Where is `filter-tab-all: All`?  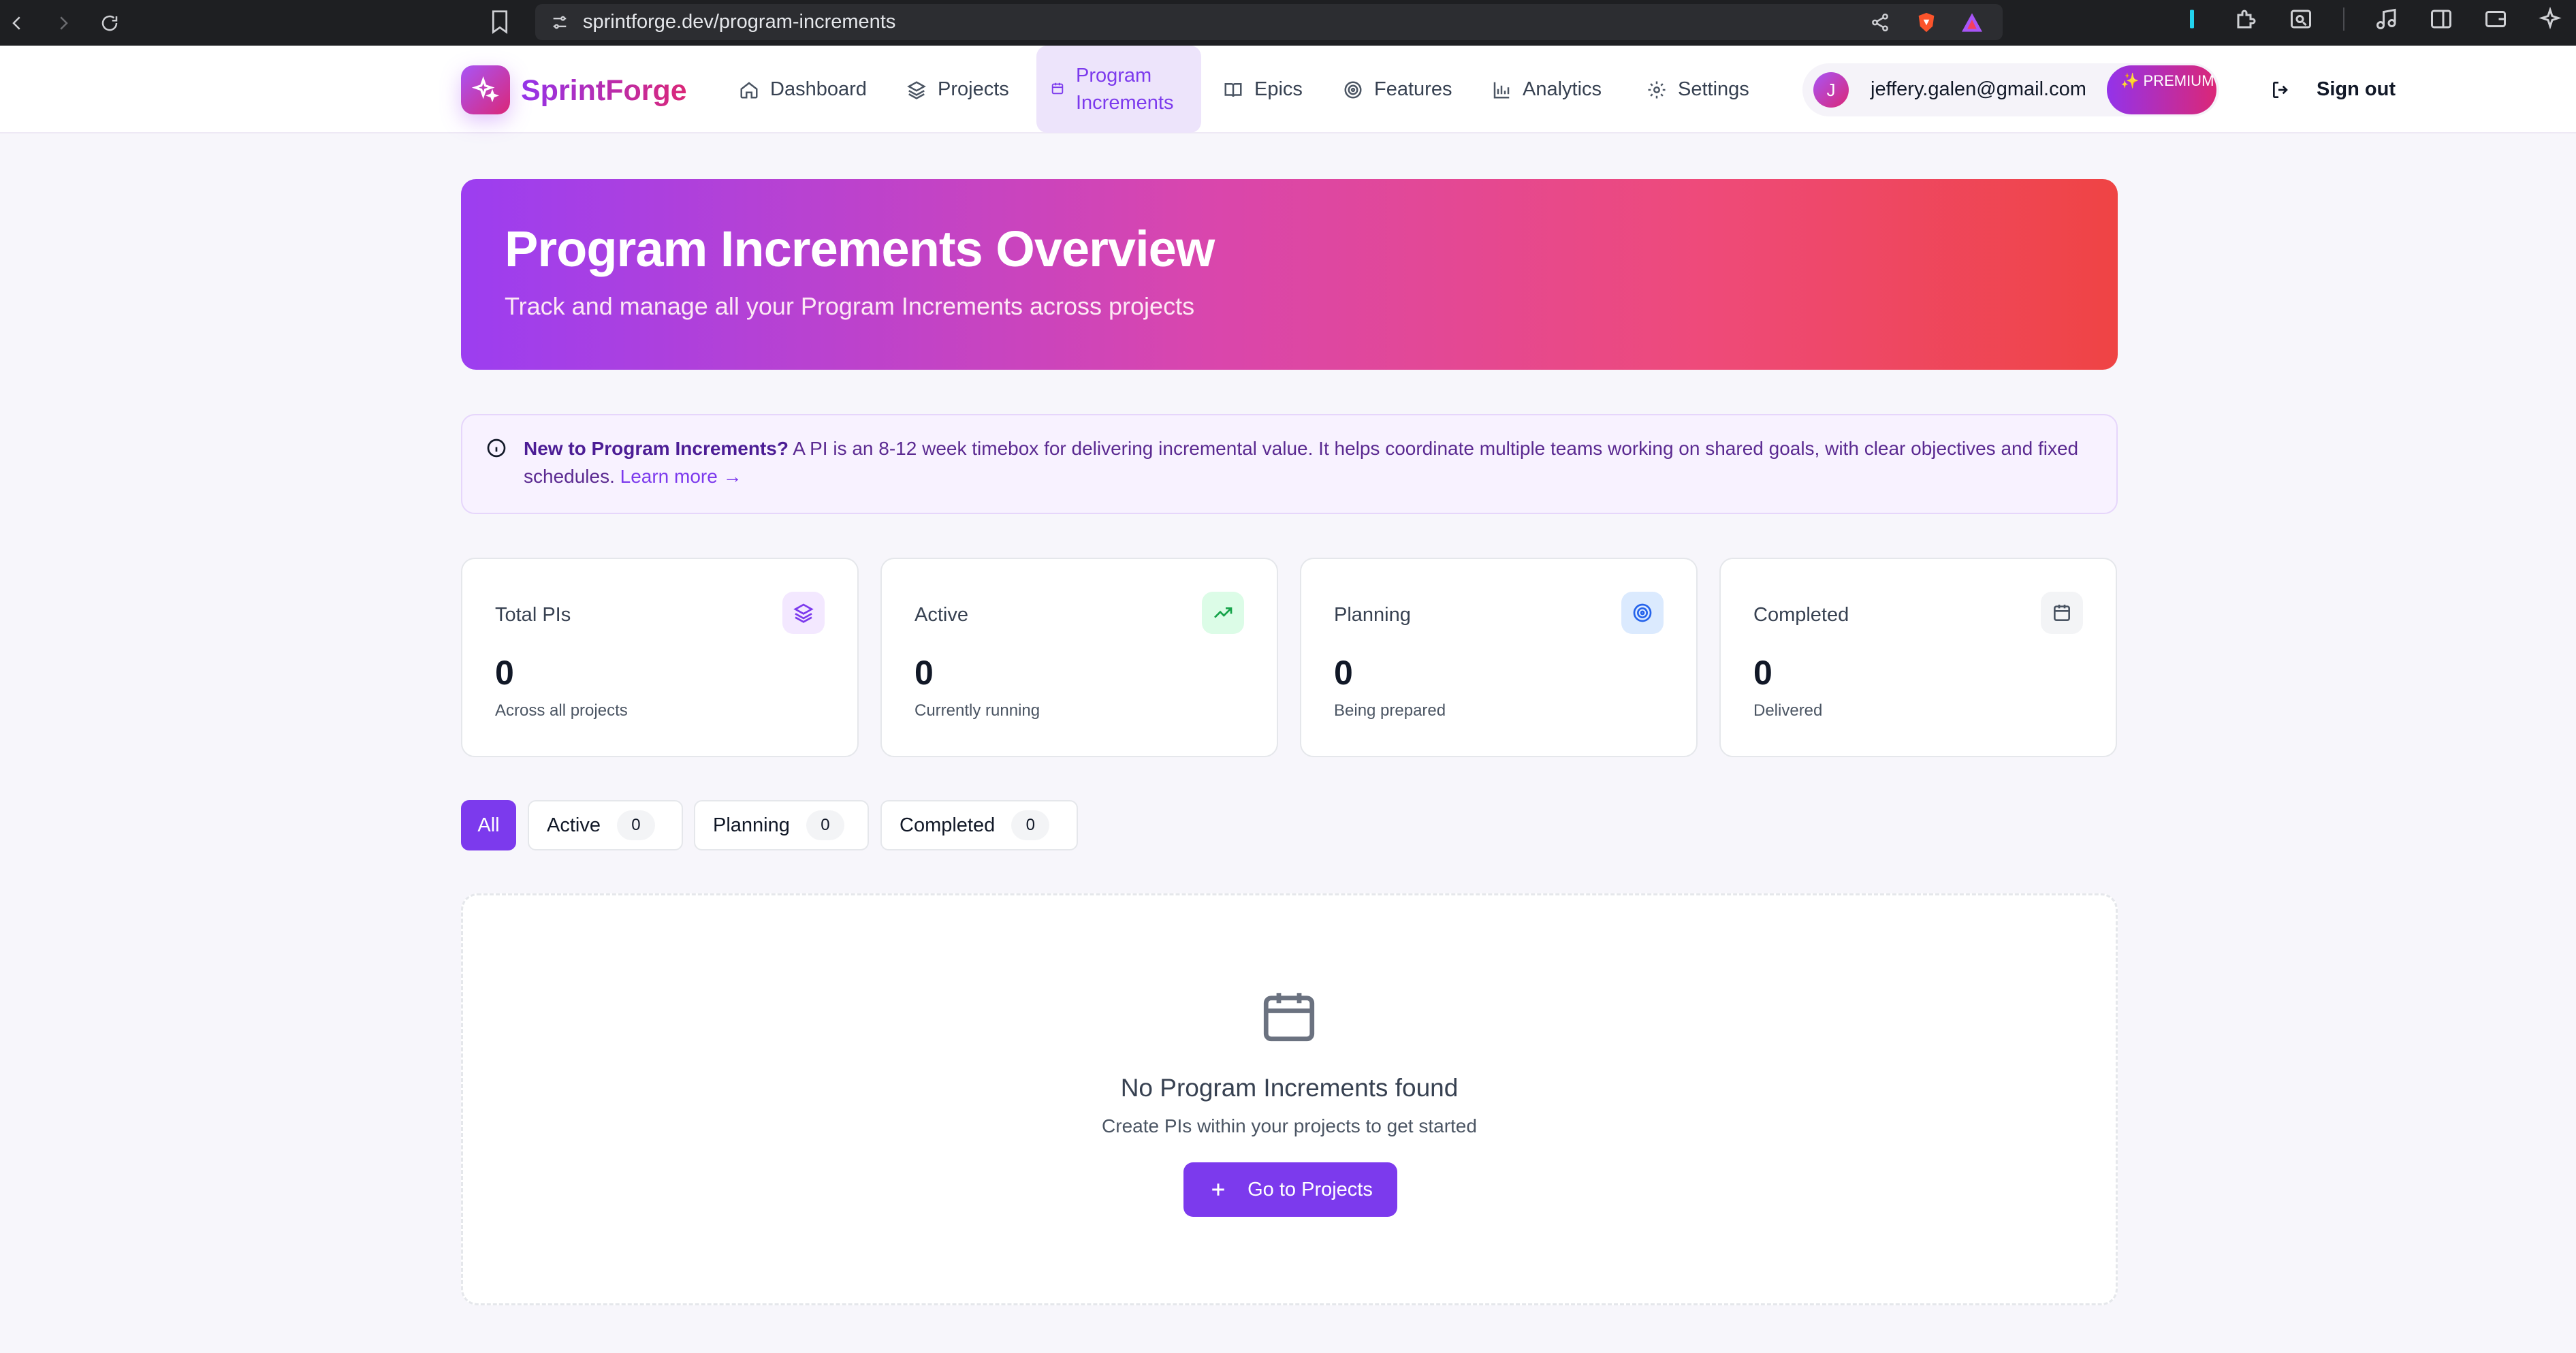
filter-tab-all: All is located at coordinates (488, 825).